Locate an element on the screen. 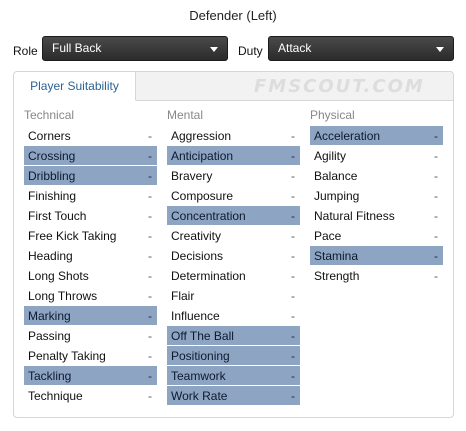 The height and width of the screenshot is (431, 466). attribute-label: Balance is located at coordinates (336, 176).